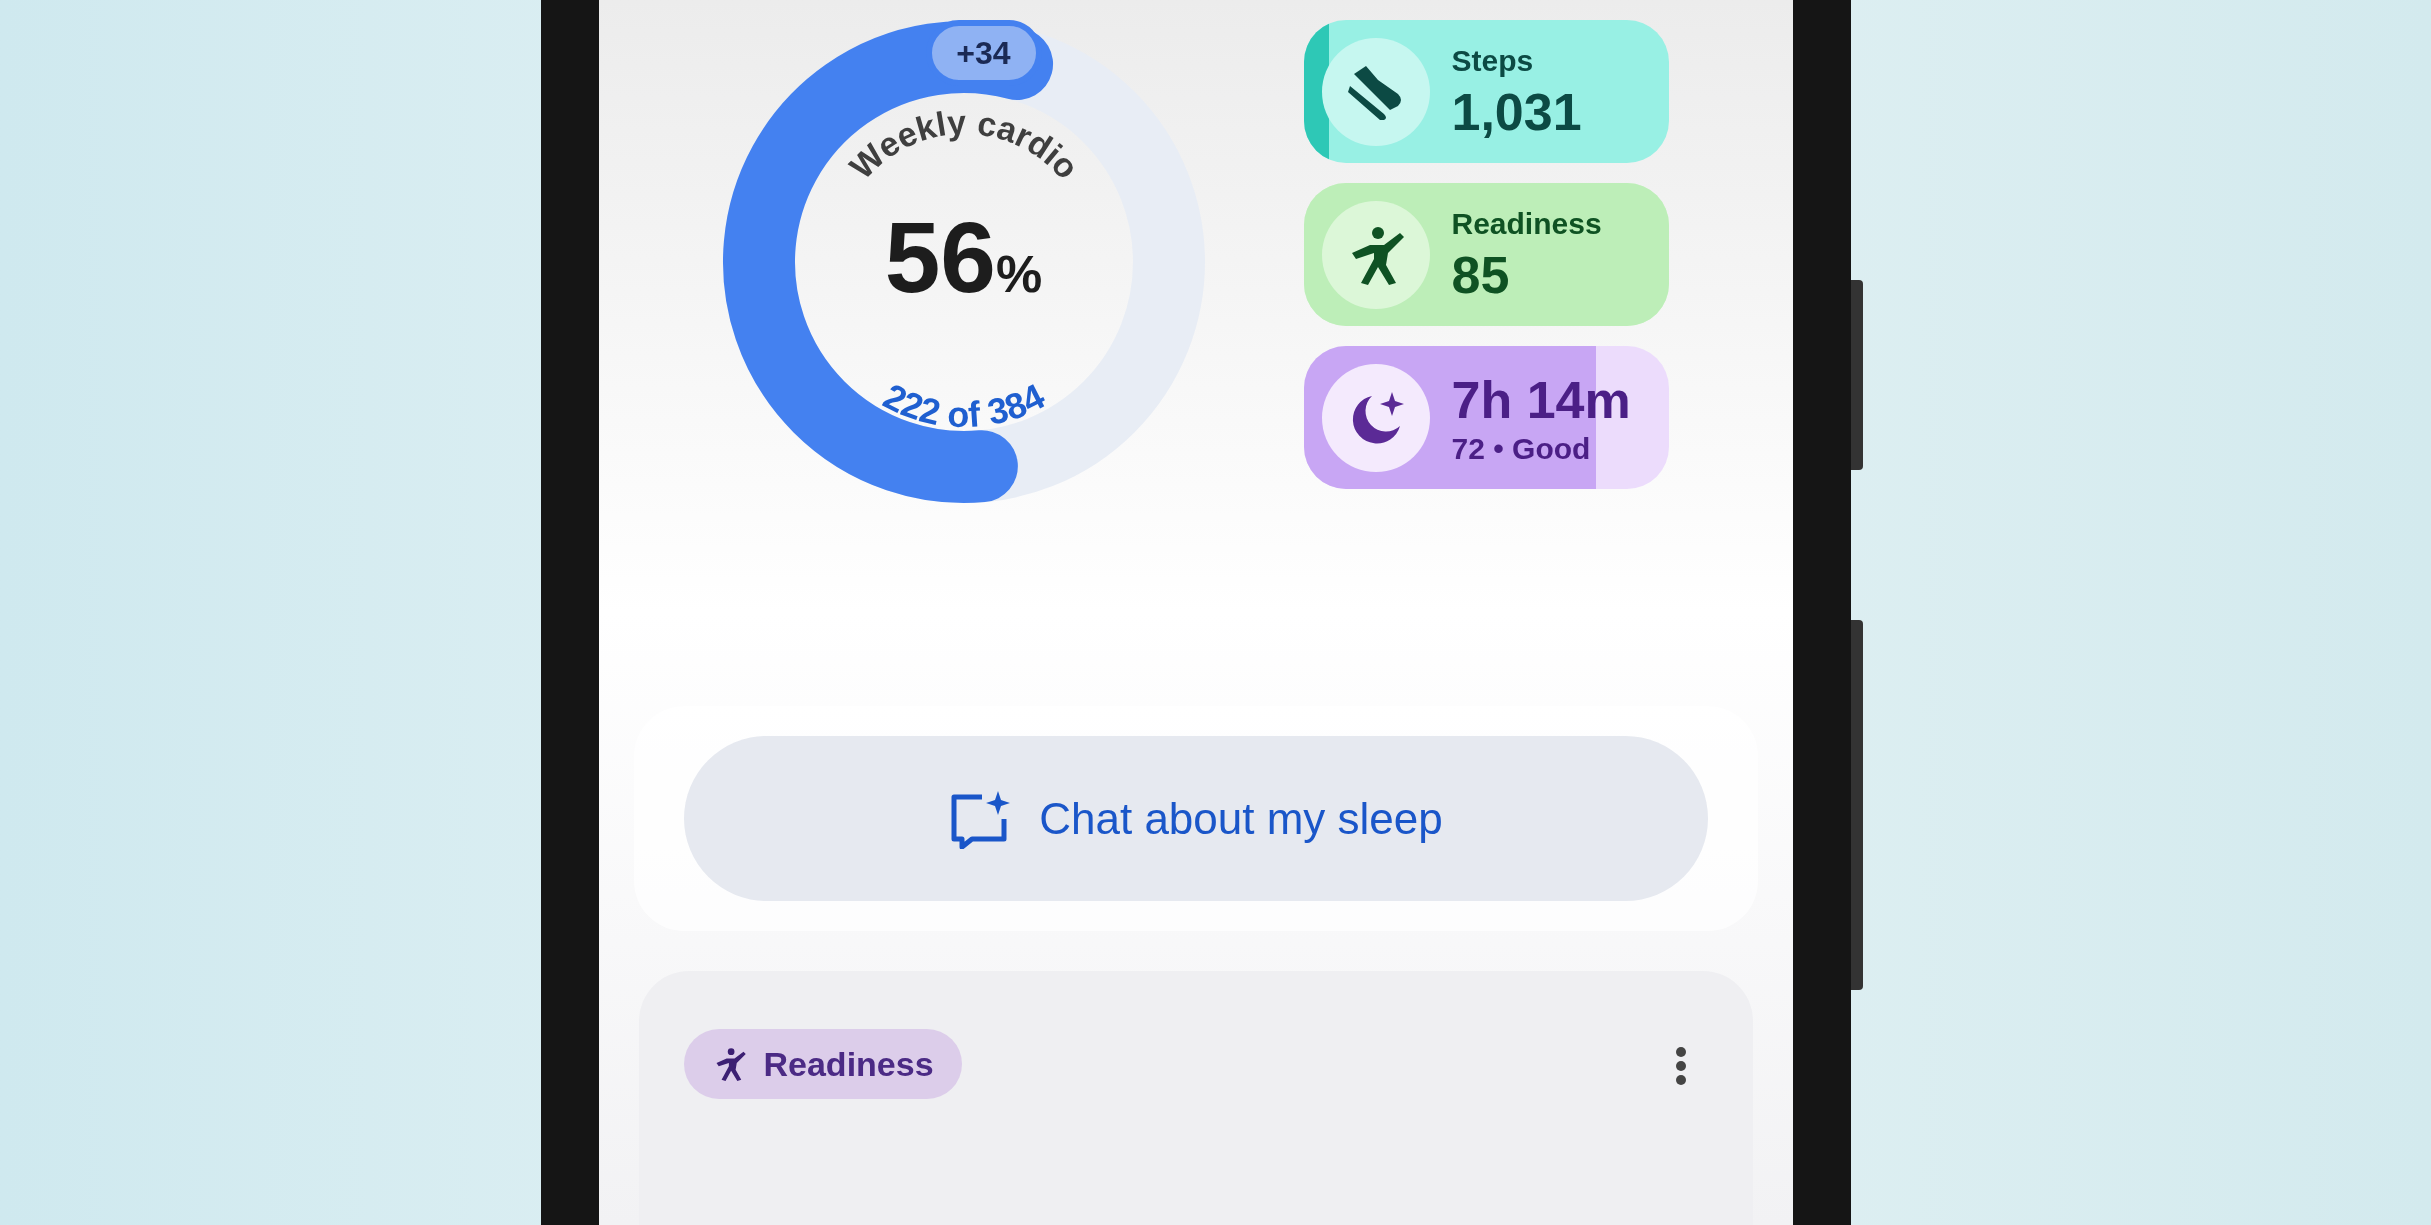  I want to click on readiness-tag: Readiness, so click(822, 1064).